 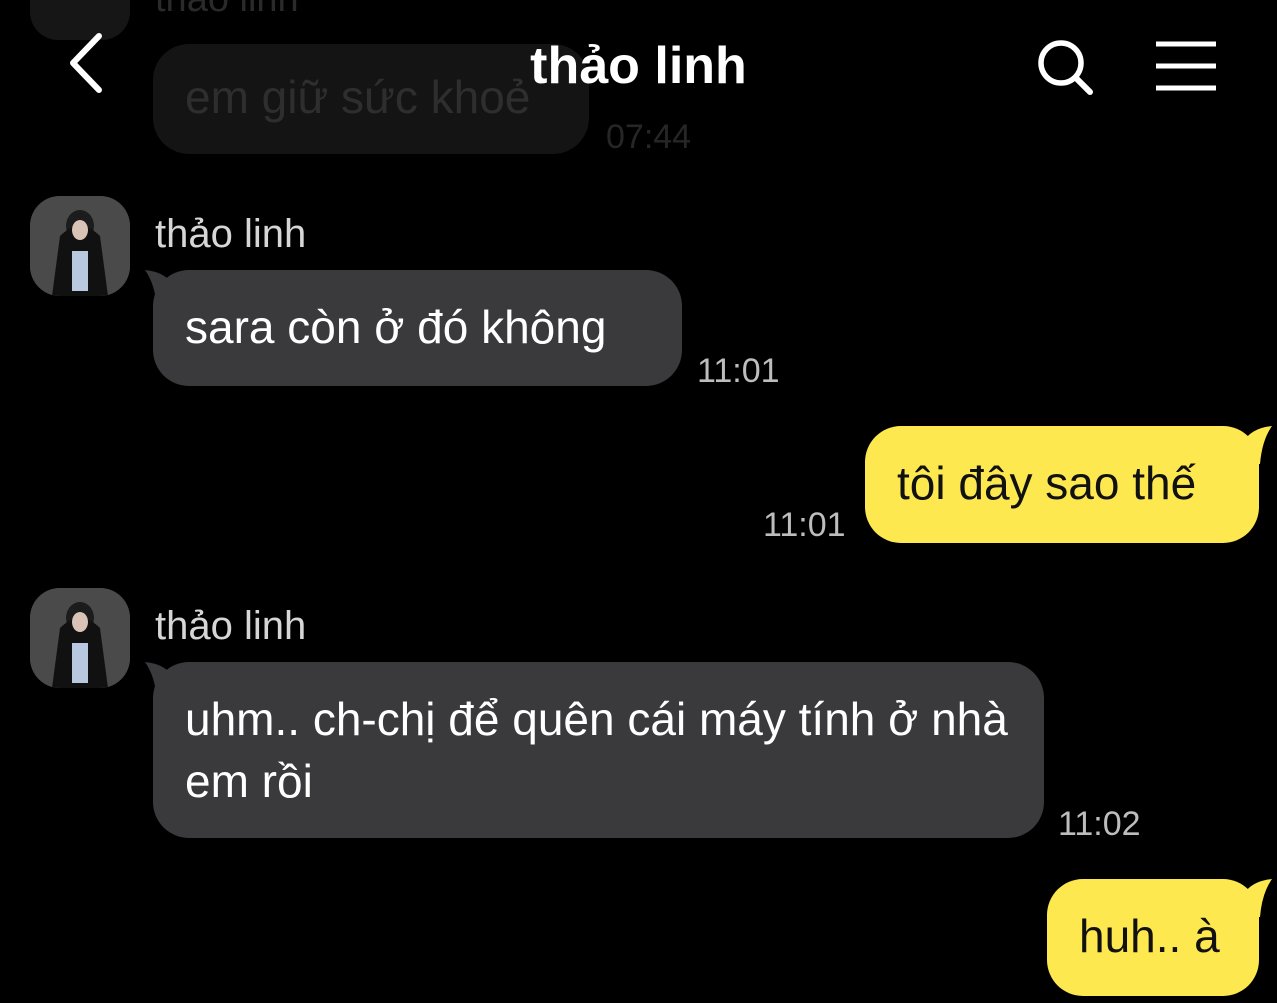 I want to click on message-bubble: huh.. à, so click(x=1153, y=937).